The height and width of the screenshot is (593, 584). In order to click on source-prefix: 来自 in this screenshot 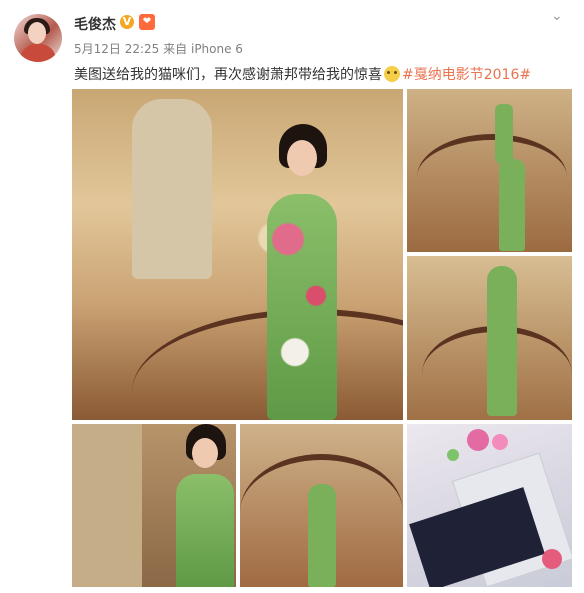, I will do `click(175, 49)`.